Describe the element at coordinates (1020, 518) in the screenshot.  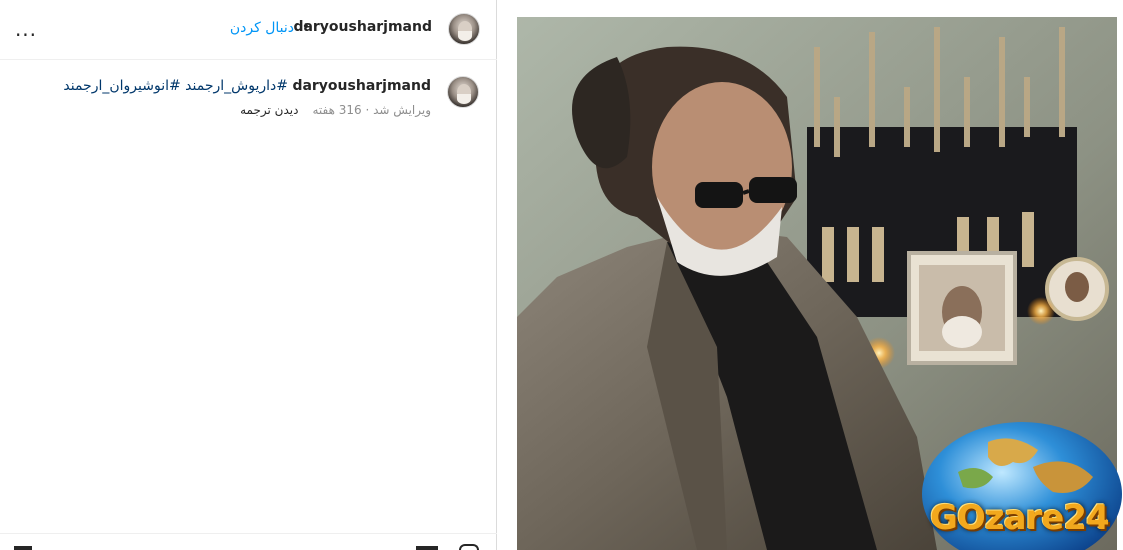
I see `watermark-text: GOzare24` at that location.